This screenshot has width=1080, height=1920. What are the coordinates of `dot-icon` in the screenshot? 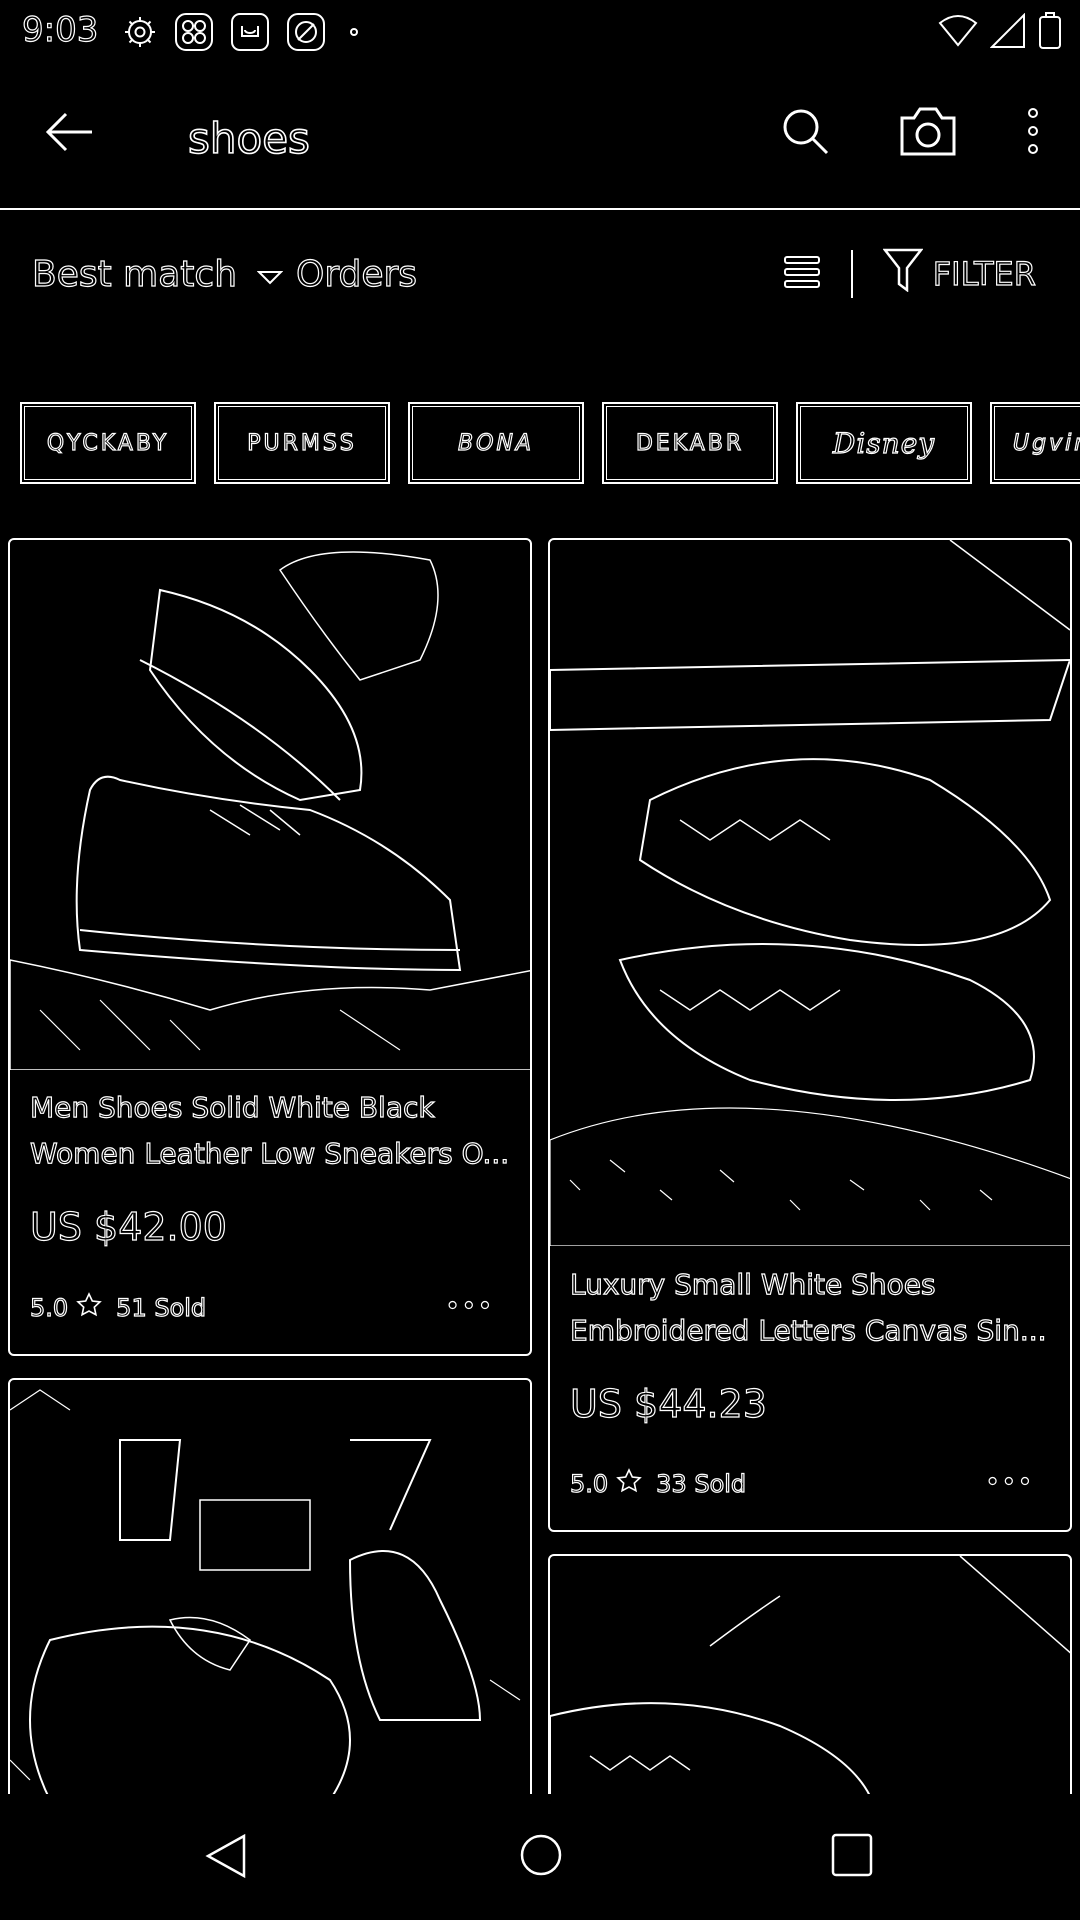 It's located at (354, 32).